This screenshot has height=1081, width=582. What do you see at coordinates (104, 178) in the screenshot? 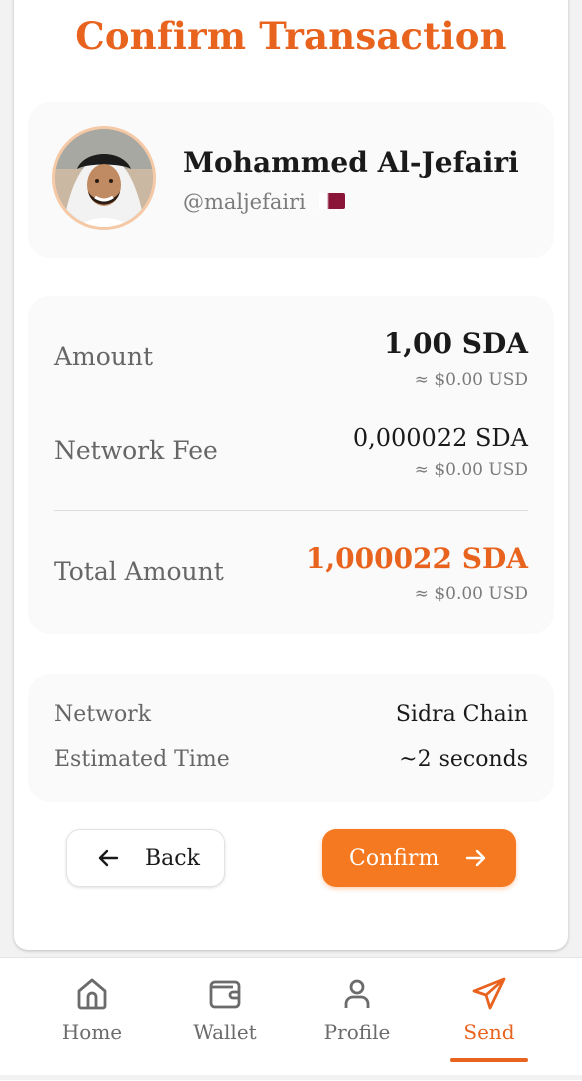
I see `avatar` at bounding box center [104, 178].